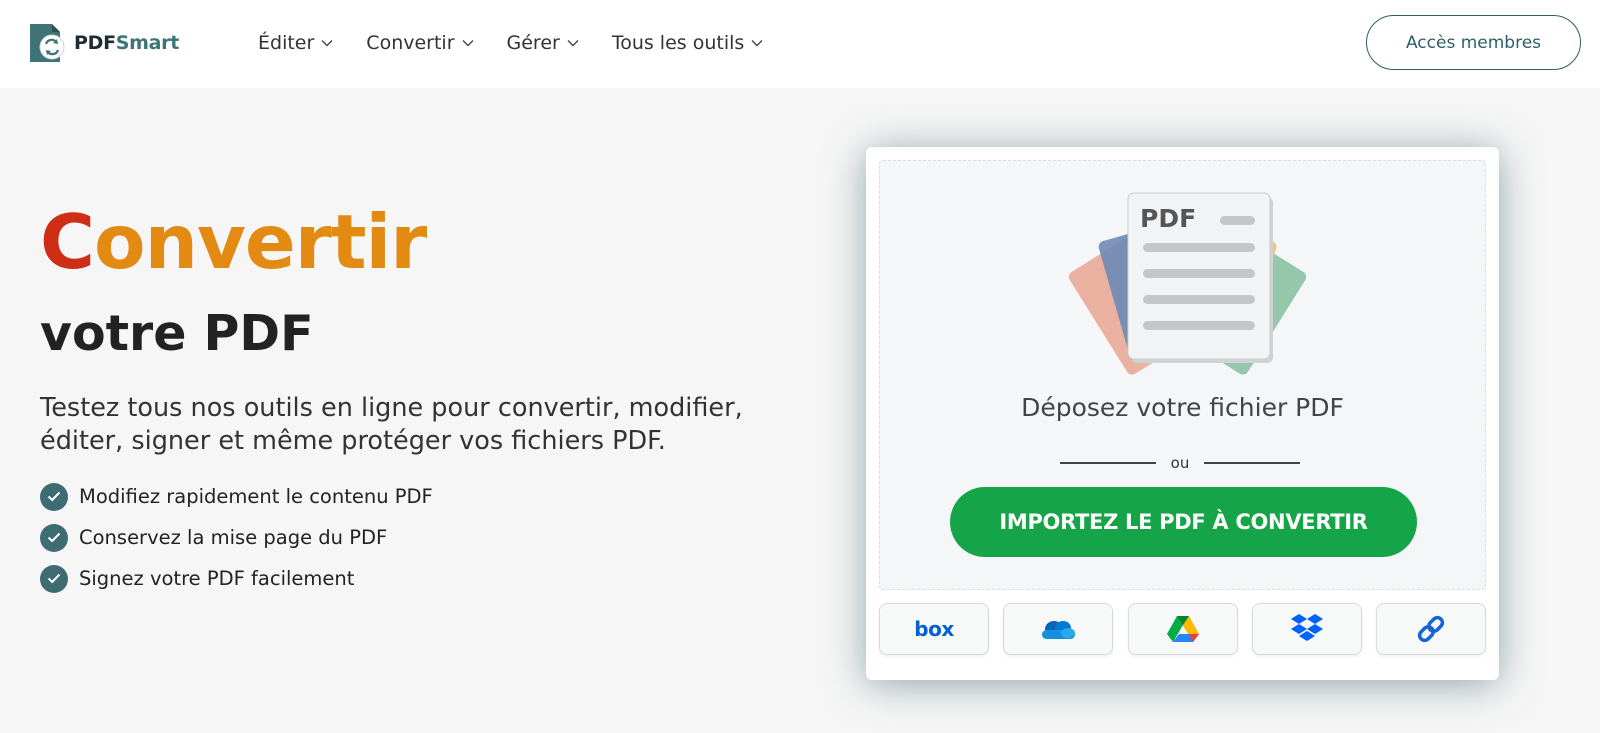 The width and height of the screenshot is (1600, 733). What do you see at coordinates (410, 43) in the screenshot?
I see `nav-convertir-label: Convertir` at bounding box center [410, 43].